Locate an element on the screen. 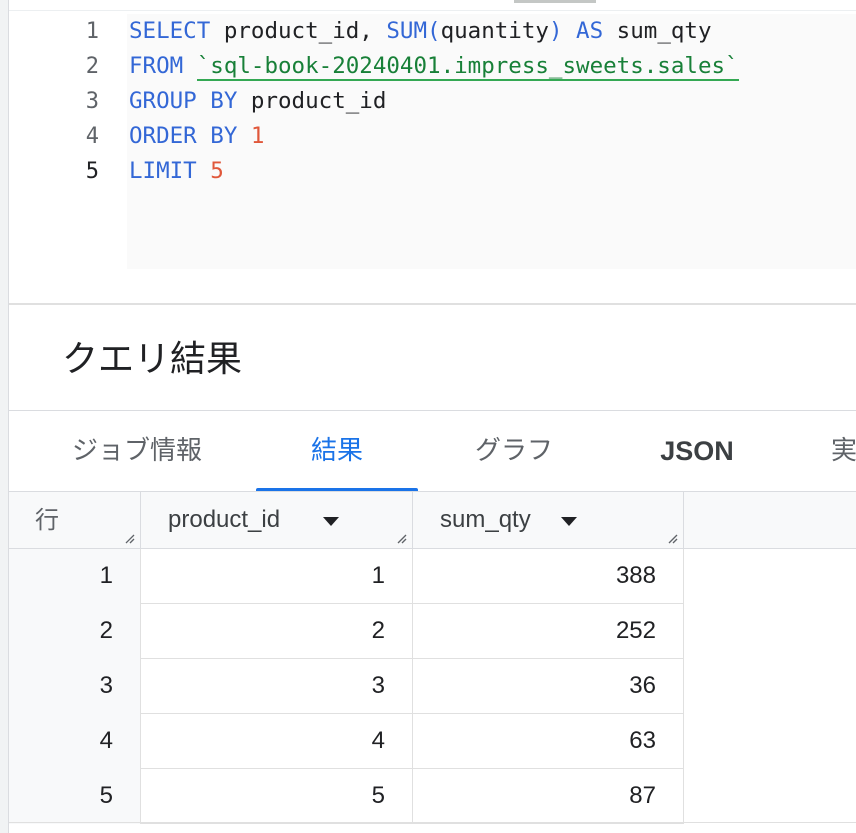  row-number-cell: 4 is located at coordinates (75, 741).